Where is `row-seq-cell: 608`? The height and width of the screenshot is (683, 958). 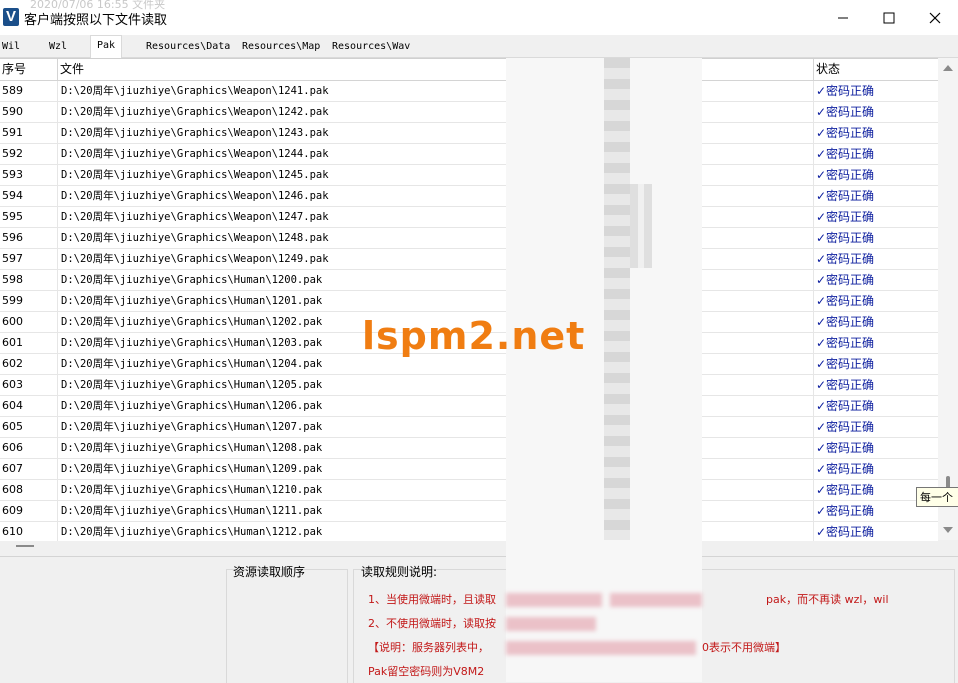
row-seq-cell: 608 is located at coordinates (29, 490).